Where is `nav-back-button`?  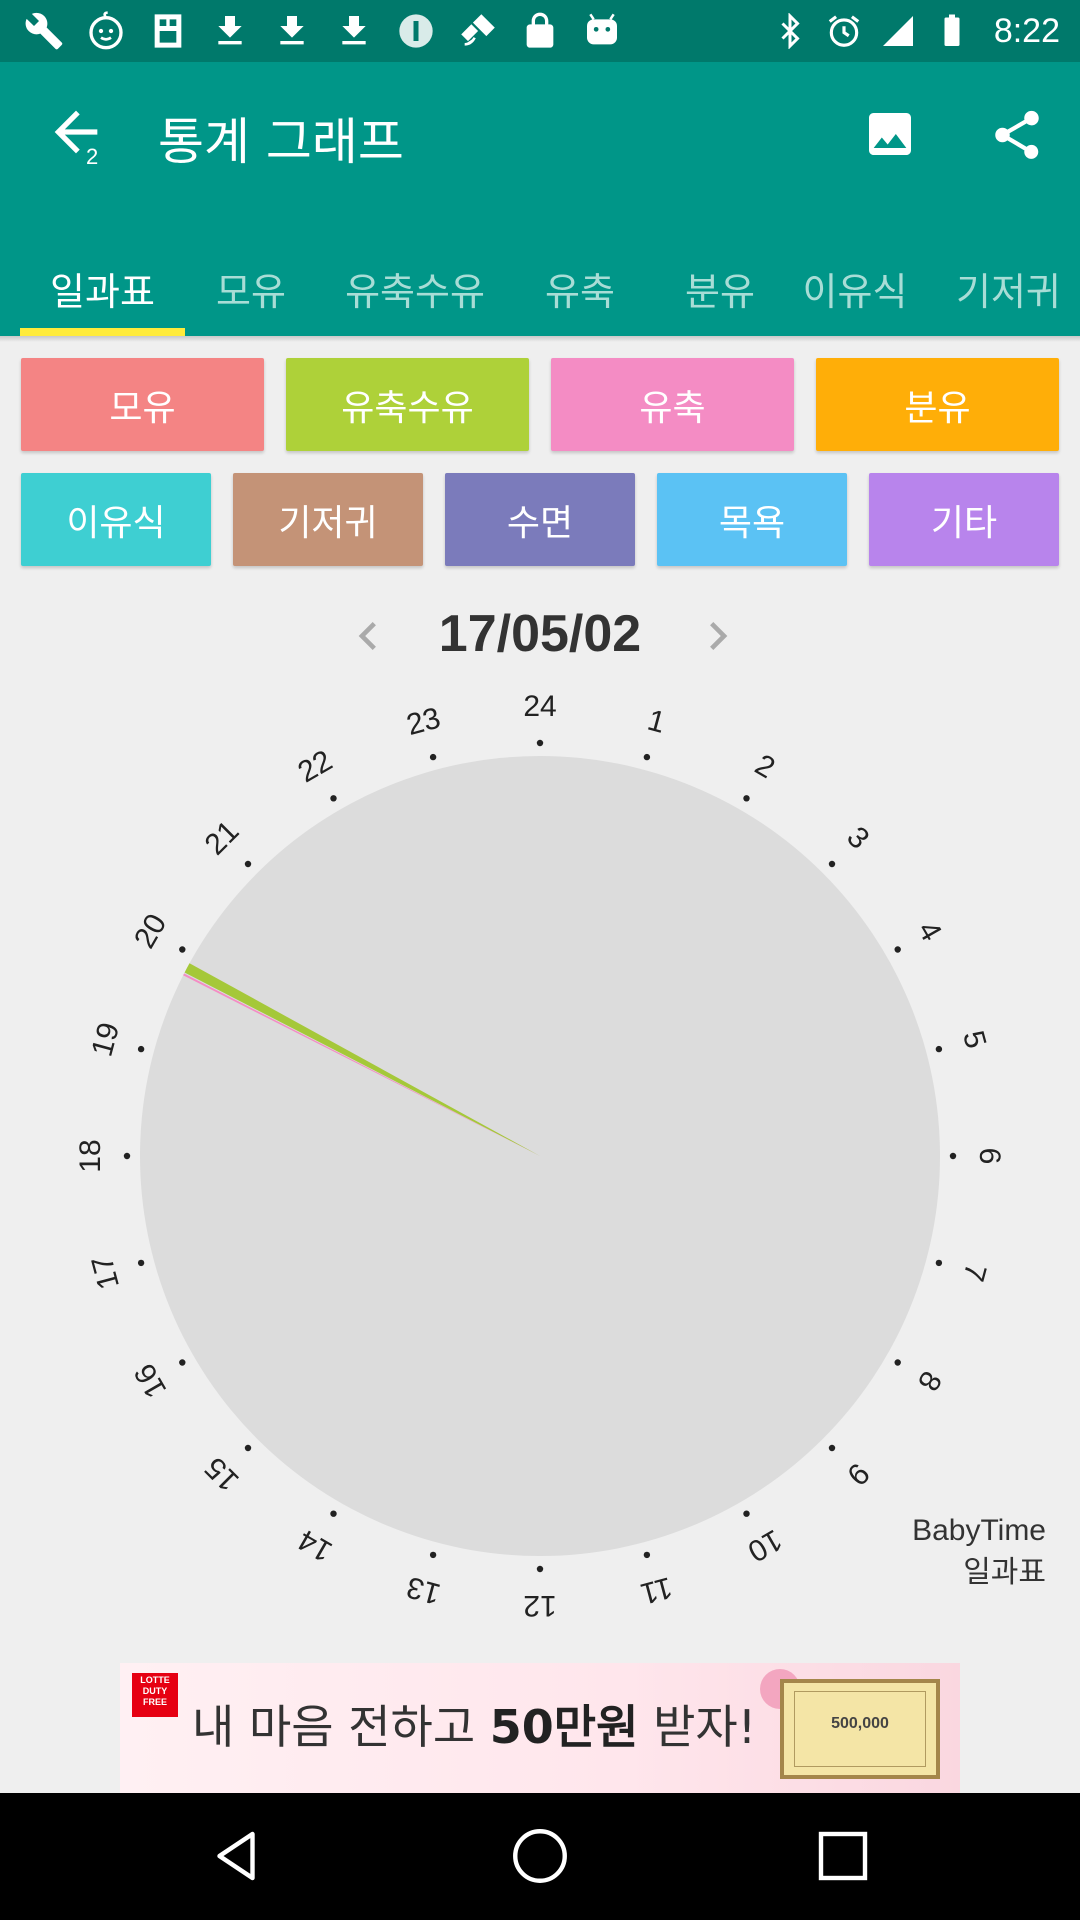 nav-back-button is located at coordinates (236, 1856).